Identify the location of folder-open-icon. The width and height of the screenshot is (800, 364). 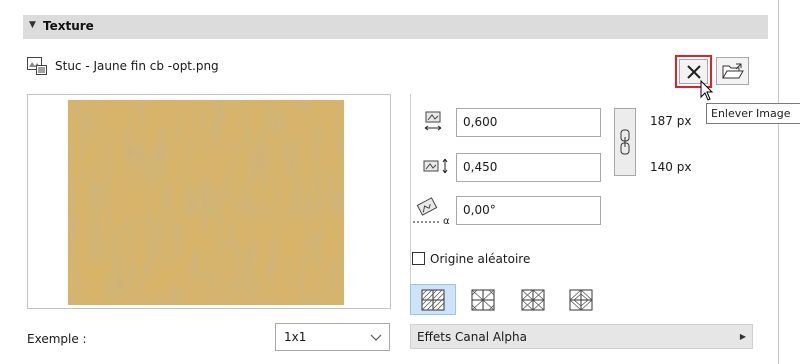
(732, 71).